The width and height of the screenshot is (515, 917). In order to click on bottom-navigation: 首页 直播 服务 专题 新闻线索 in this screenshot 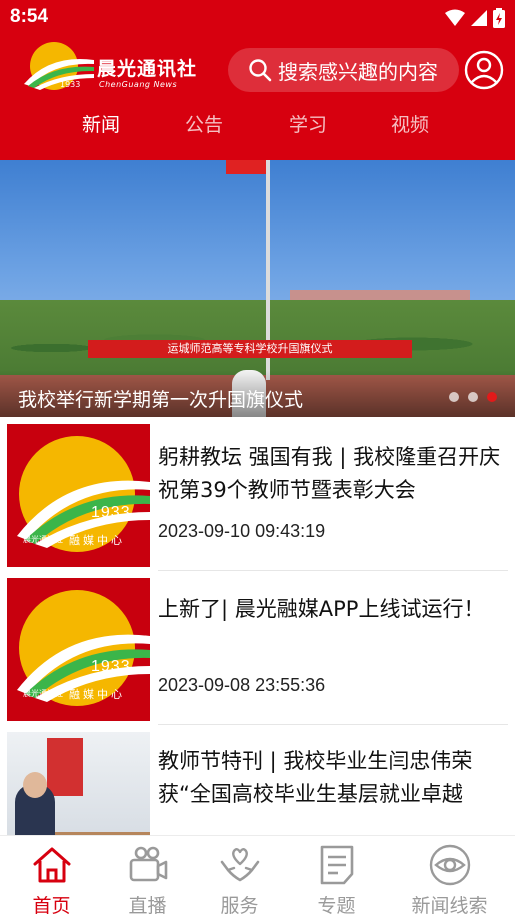, I will do `click(257, 876)`.